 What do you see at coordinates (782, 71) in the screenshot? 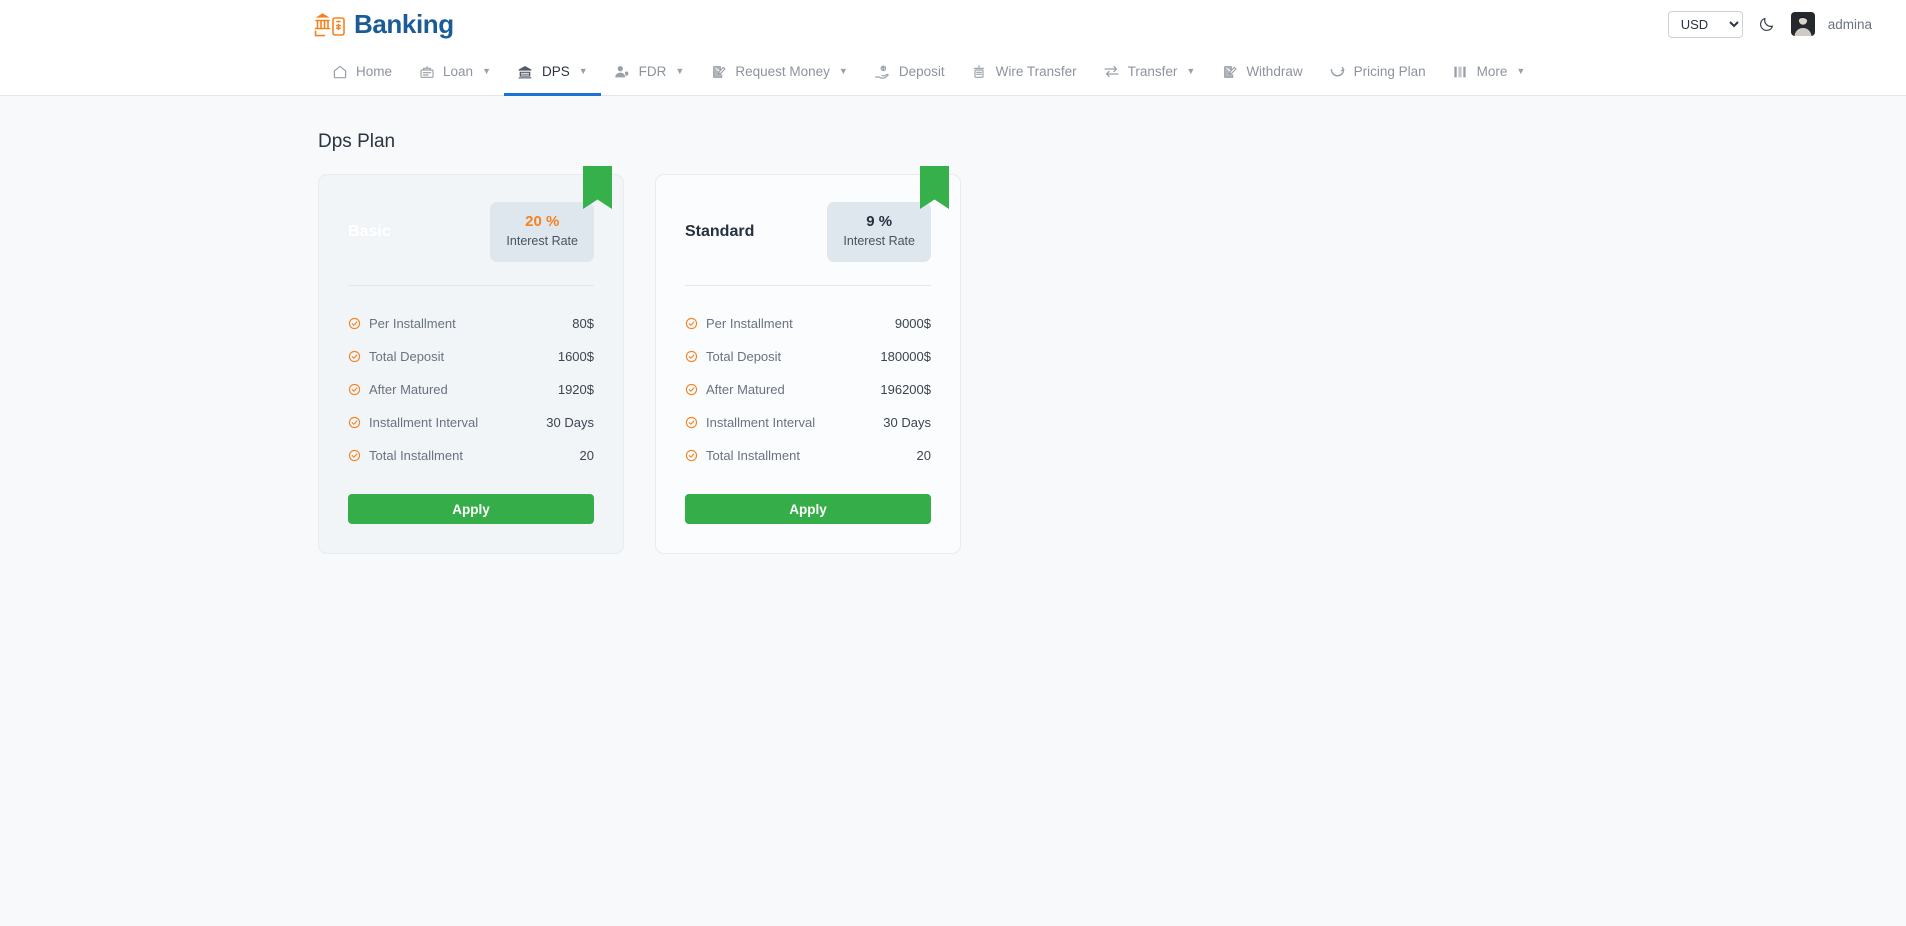
I see `nav-label: Request Money` at bounding box center [782, 71].